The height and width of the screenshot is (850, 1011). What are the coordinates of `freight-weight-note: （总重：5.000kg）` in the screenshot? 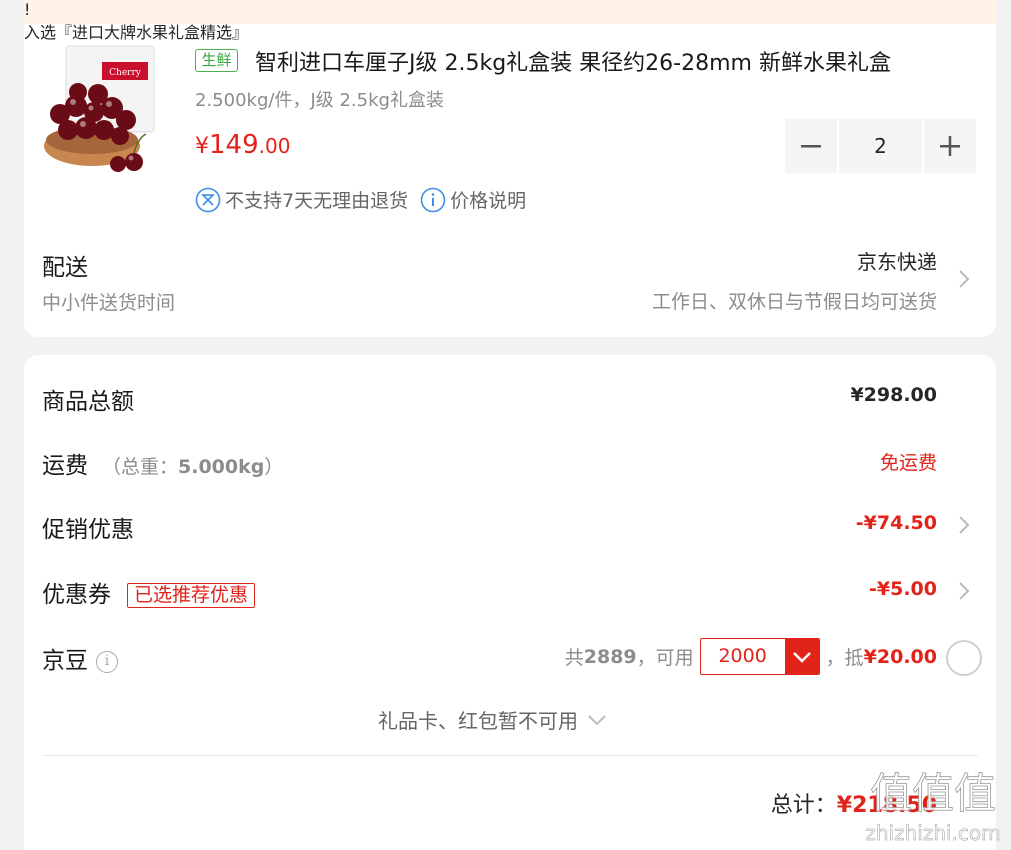 It's located at (193, 467).